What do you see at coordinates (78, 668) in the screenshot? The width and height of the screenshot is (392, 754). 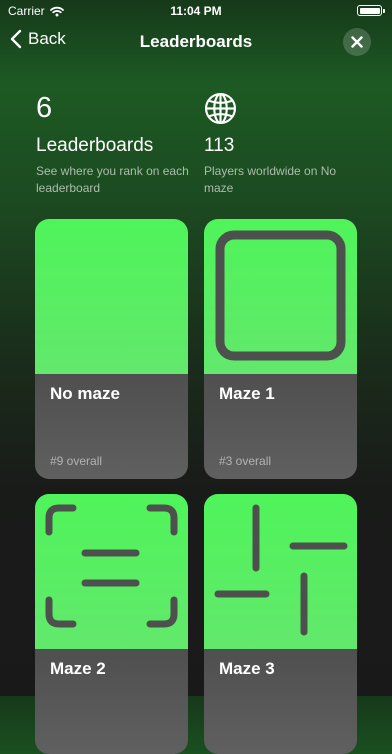 I see `card-title: Maze 2` at bounding box center [78, 668].